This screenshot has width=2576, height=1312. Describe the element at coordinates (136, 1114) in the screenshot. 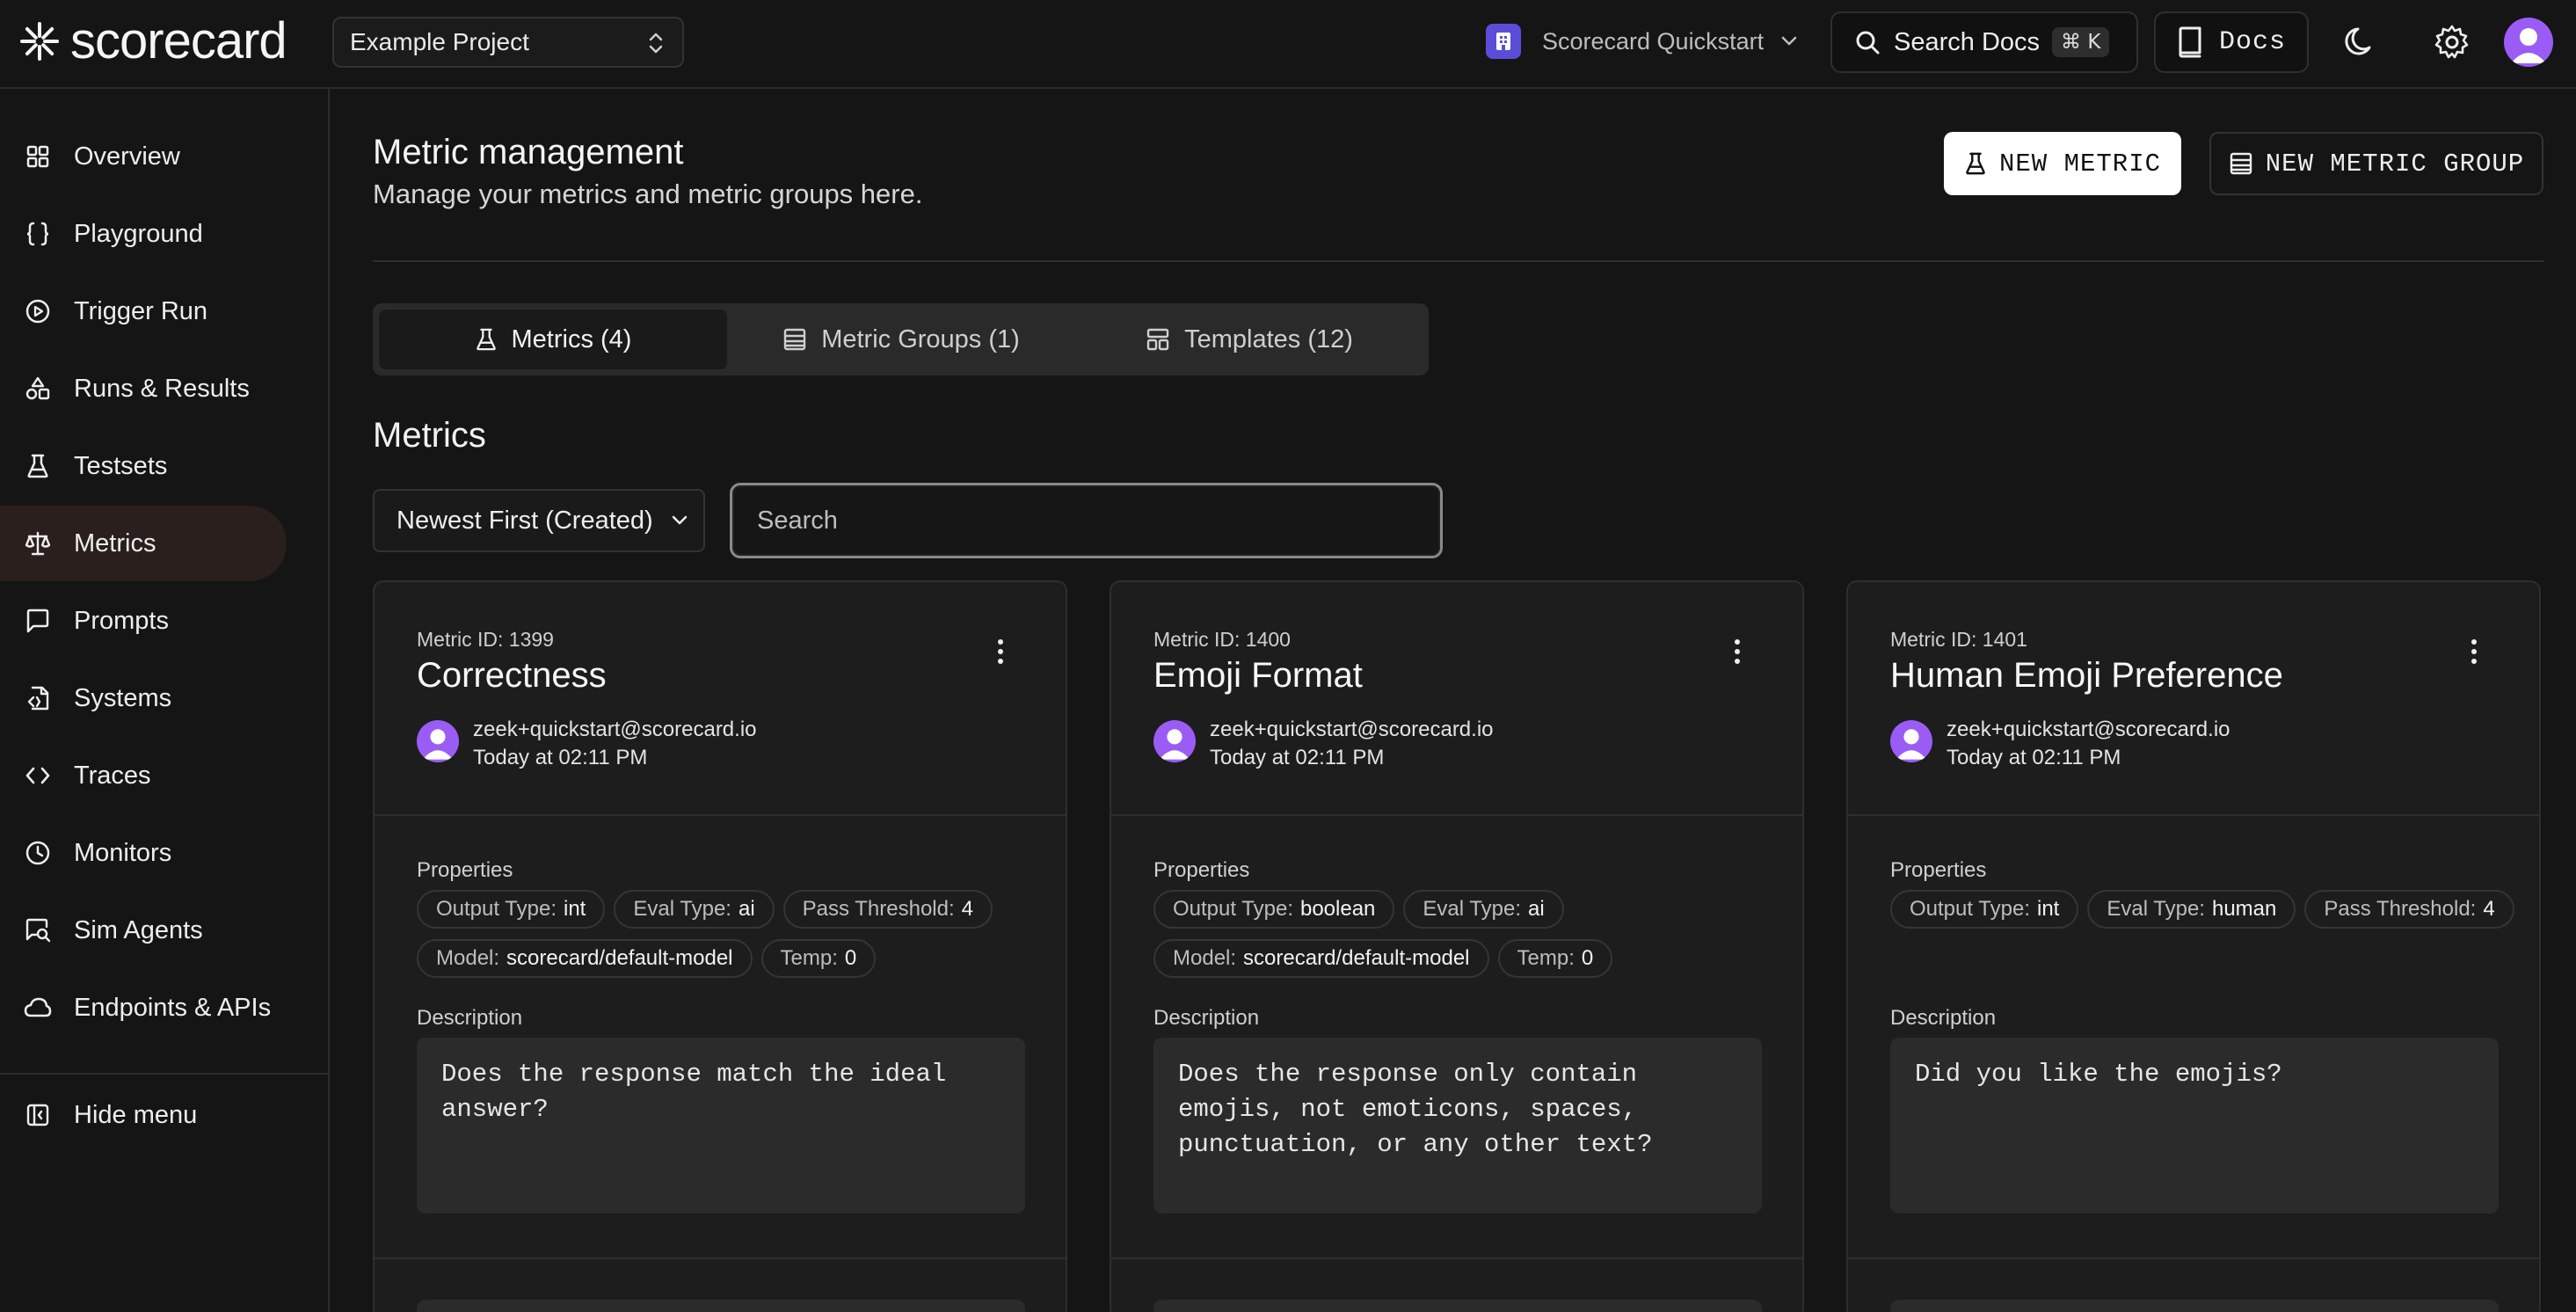

I see `hide-menu-label: Hide menu` at that location.